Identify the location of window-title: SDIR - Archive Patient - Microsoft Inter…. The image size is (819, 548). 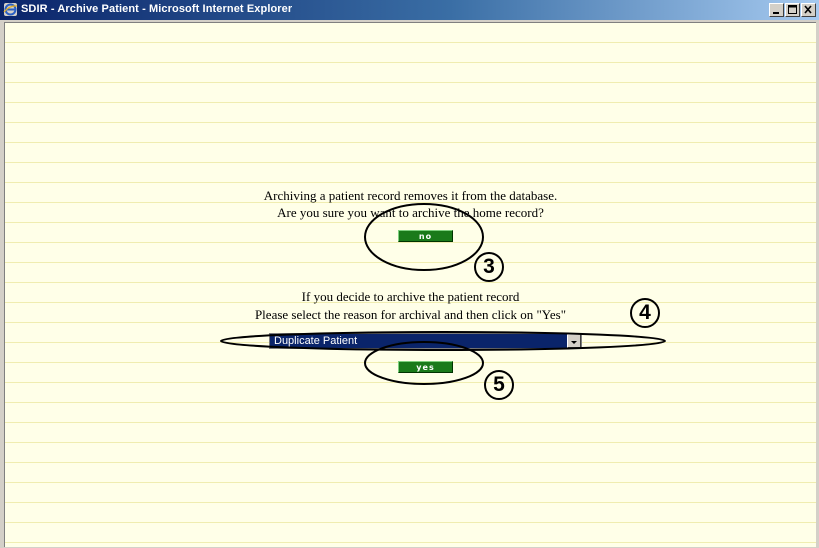
(157, 9).